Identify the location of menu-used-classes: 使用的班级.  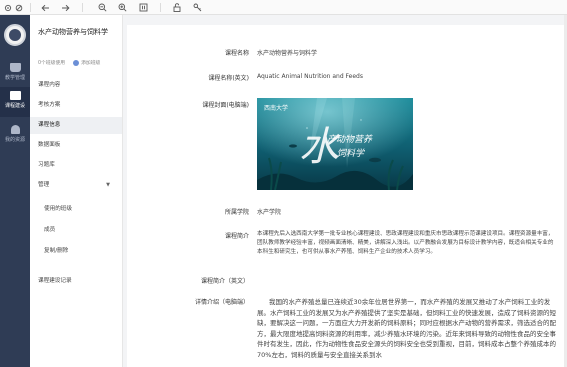
(76, 209).